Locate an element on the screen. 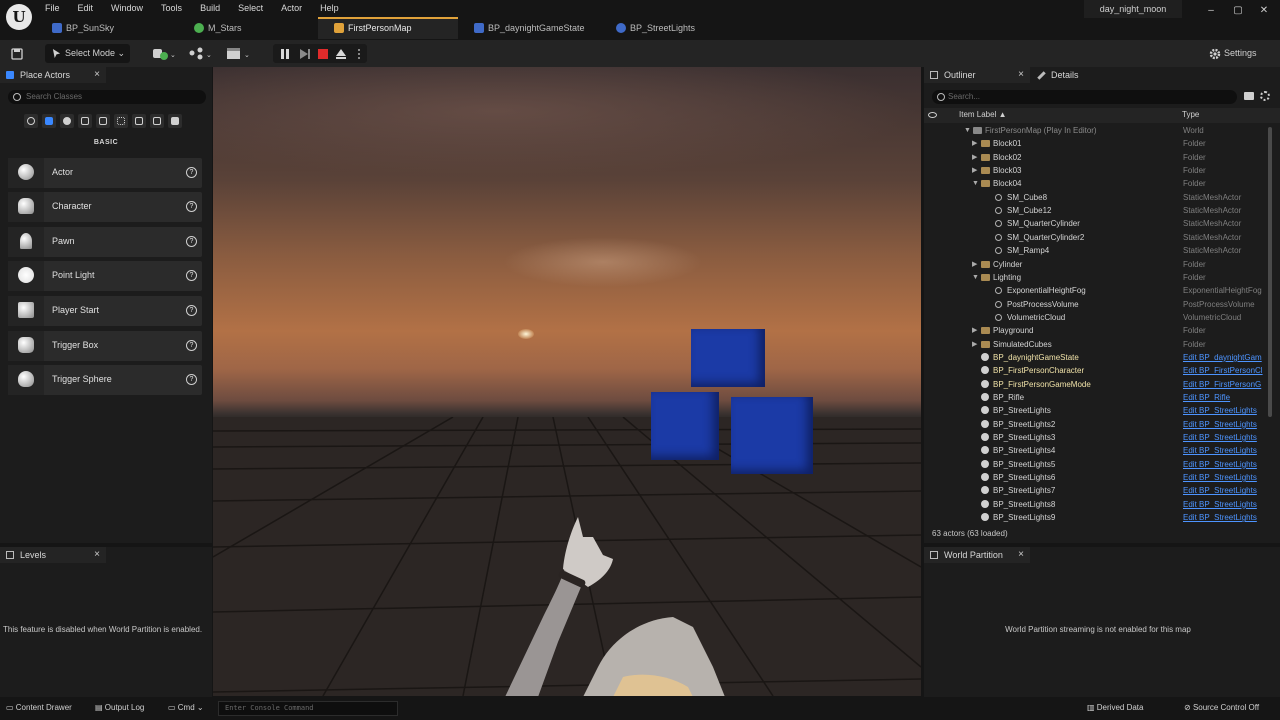 This screenshot has width=1280, height=720. unreal-logo-icon: U is located at coordinates (19, 17).